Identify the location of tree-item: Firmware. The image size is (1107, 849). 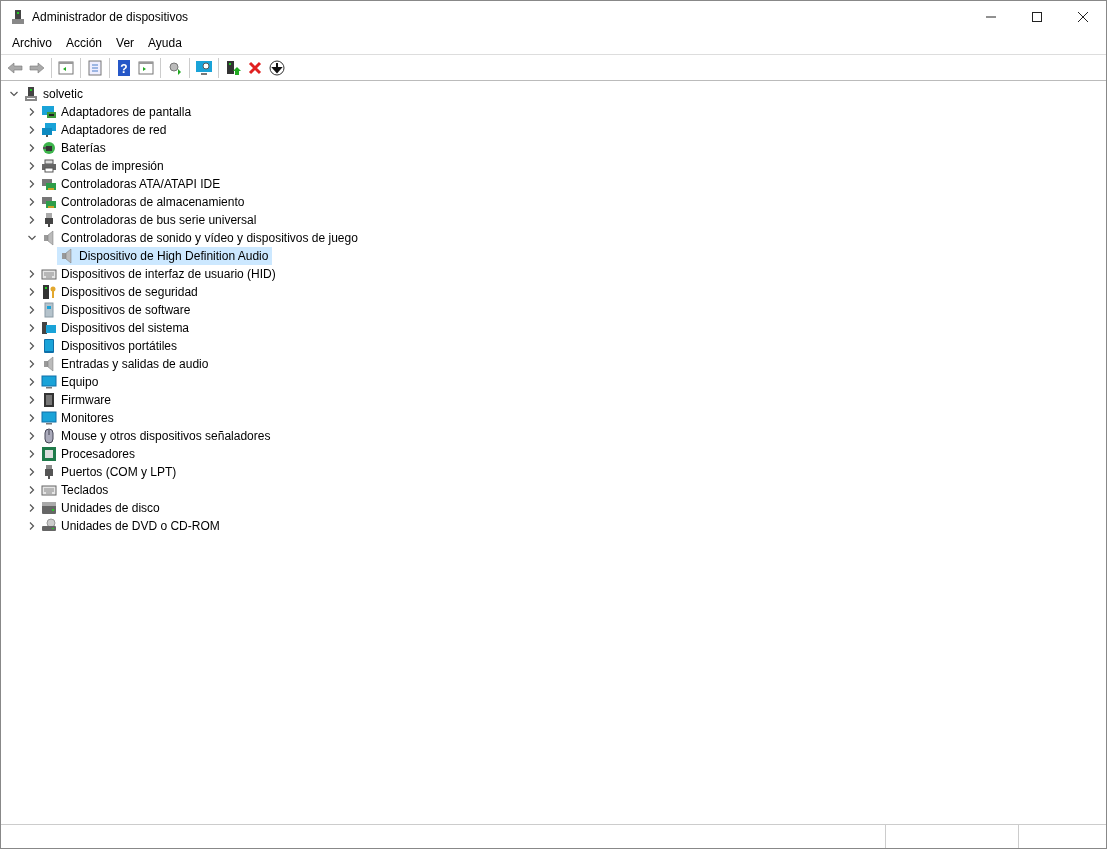
(77, 400).